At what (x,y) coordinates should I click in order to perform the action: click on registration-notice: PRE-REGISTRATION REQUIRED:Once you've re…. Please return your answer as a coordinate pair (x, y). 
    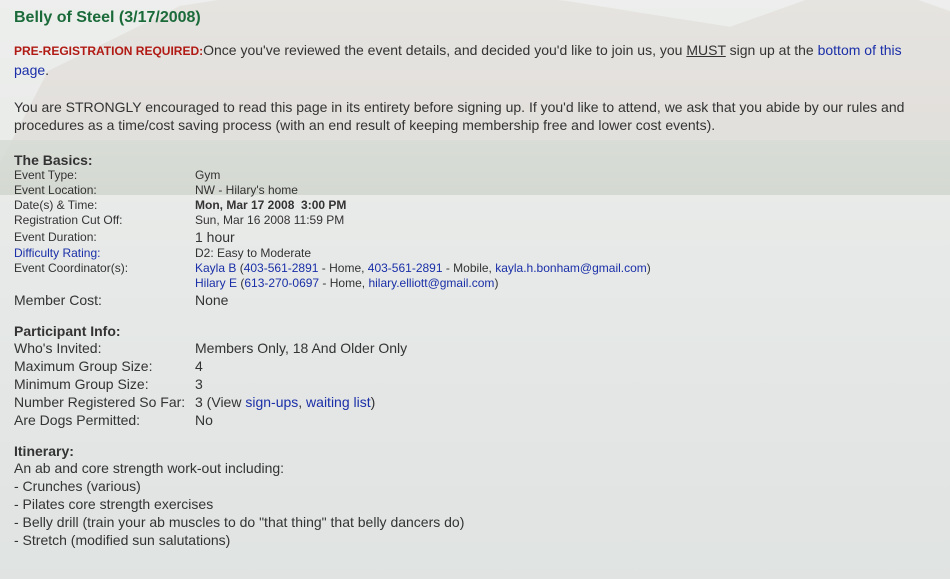
    Looking at the image, I should click on (476, 60).